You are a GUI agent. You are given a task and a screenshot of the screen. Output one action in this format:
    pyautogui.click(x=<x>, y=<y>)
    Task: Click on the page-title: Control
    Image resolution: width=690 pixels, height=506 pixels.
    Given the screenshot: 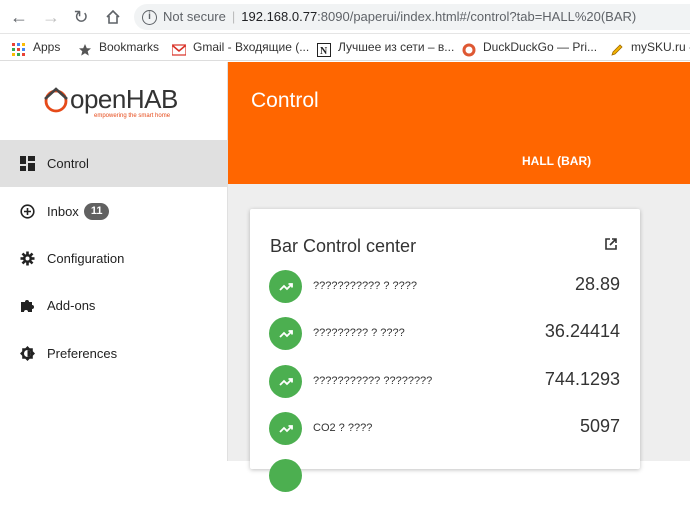 What is the action you would take?
    pyautogui.click(x=285, y=100)
    